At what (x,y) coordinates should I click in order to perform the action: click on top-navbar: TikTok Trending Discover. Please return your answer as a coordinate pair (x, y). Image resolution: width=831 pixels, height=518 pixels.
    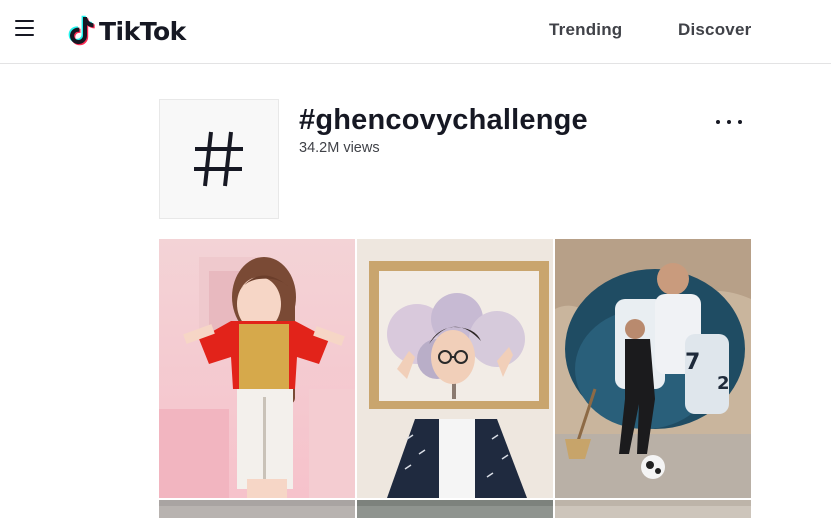
    Looking at the image, I should click on (415, 32).